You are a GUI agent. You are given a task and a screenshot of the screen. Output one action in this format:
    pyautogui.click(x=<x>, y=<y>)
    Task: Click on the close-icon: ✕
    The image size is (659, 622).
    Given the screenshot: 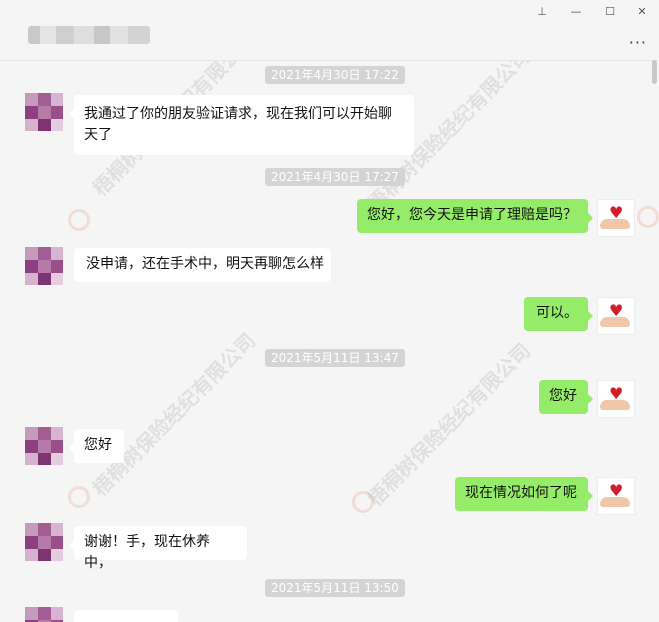 What is the action you would take?
    pyautogui.click(x=642, y=12)
    